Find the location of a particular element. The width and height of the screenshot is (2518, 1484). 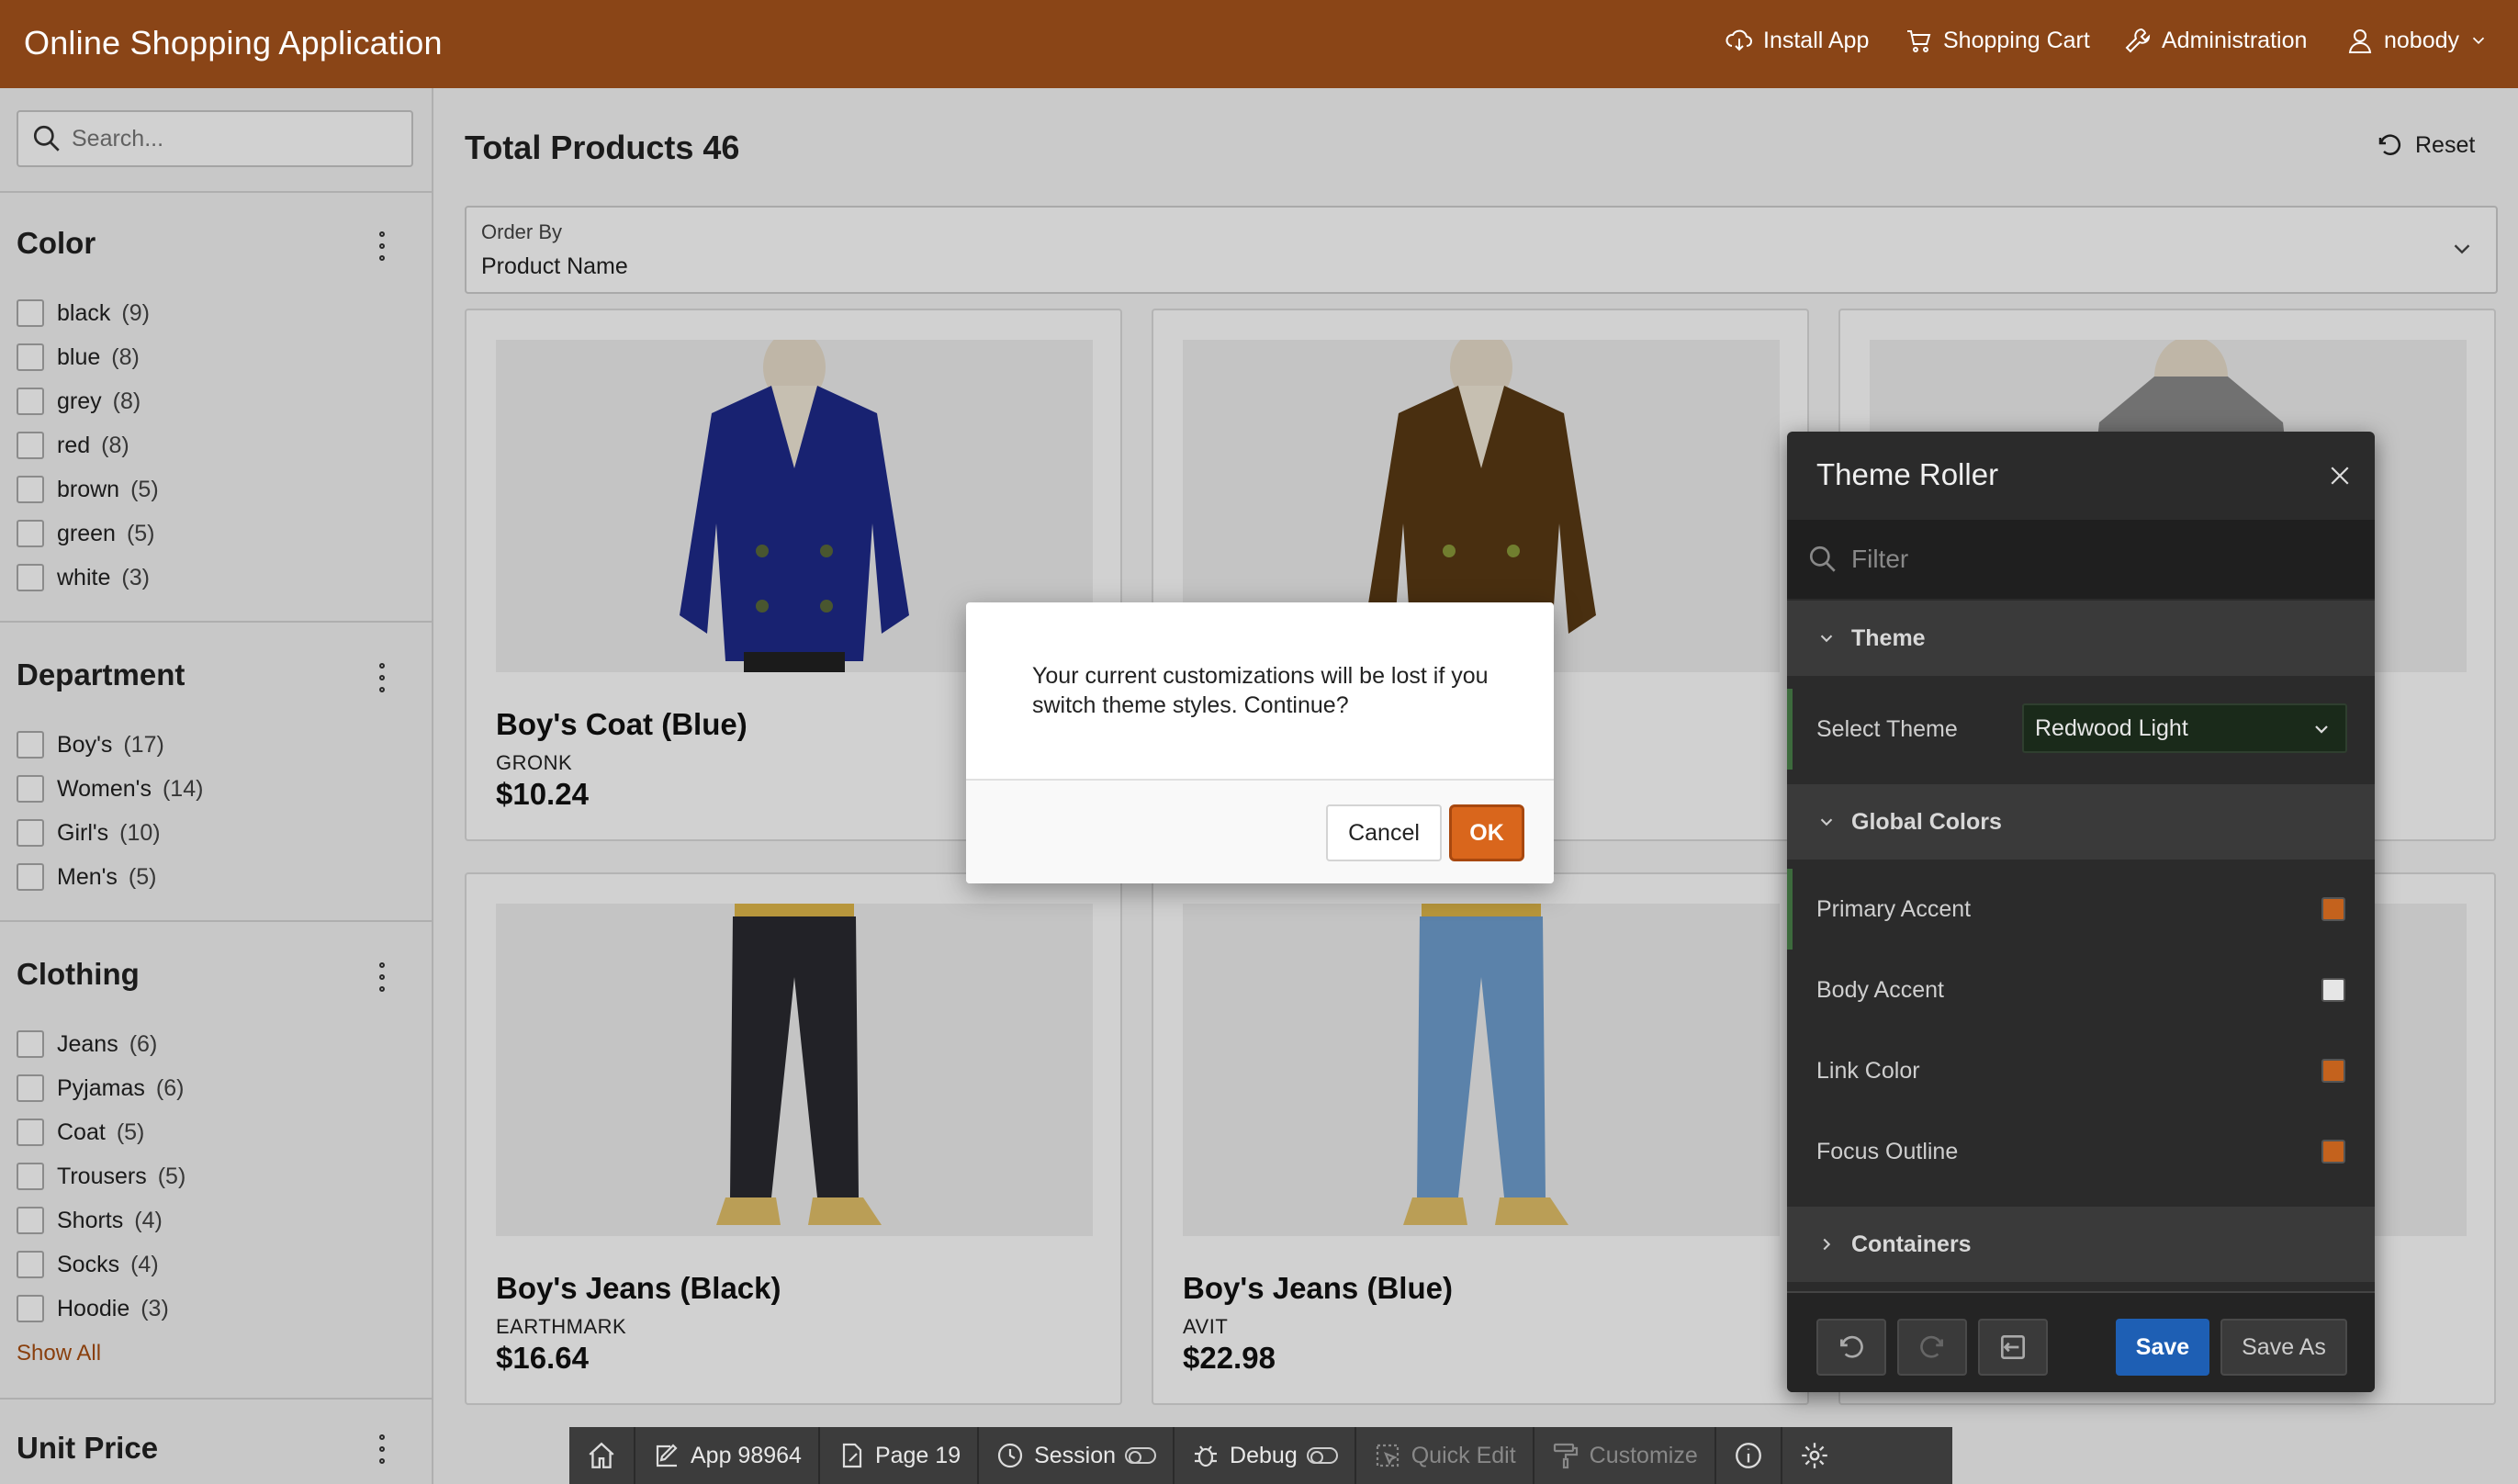

administration-label: Administration is located at coordinates (2235, 40).